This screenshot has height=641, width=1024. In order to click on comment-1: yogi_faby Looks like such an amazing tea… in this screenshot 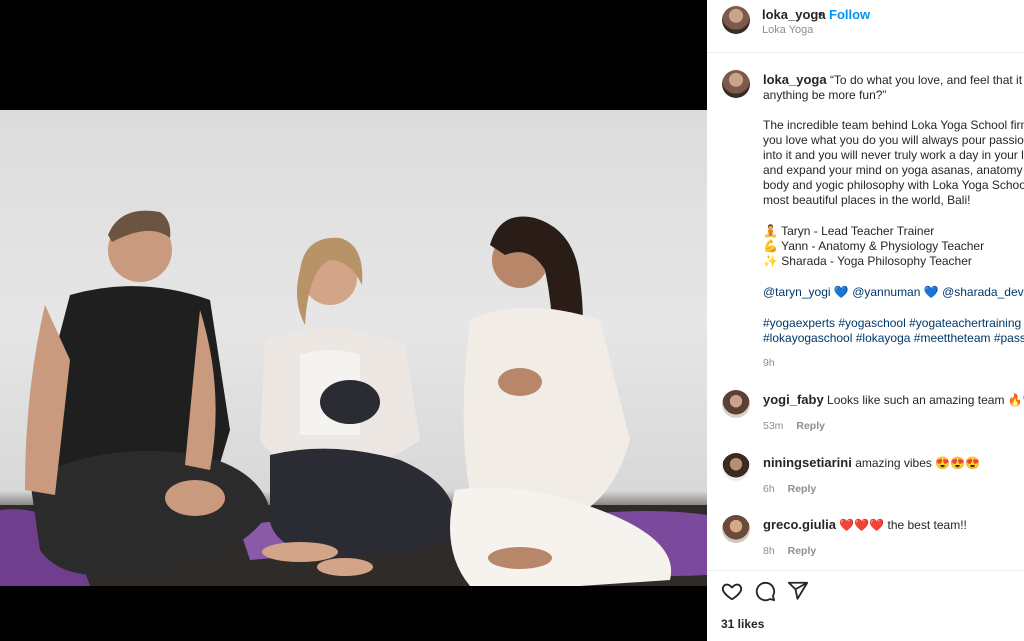, I will do `click(893, 399)`.